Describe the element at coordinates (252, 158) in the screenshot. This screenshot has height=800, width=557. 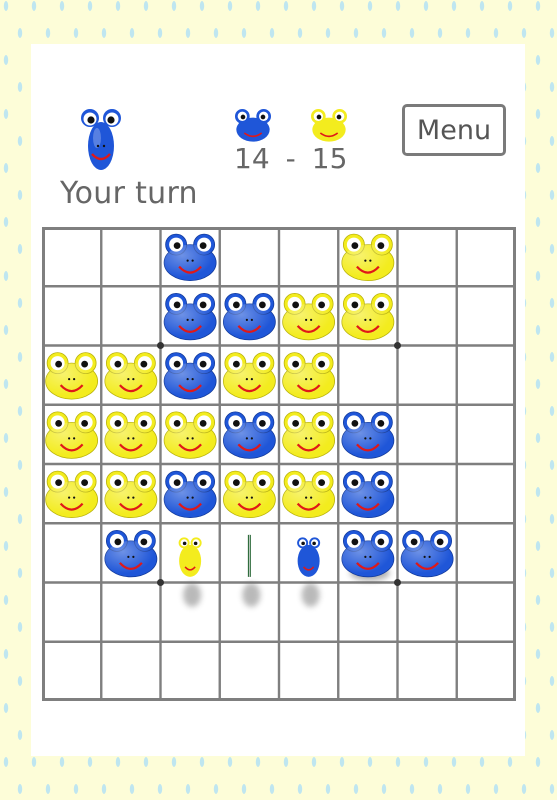
I see `blue-score: 14` at that location.